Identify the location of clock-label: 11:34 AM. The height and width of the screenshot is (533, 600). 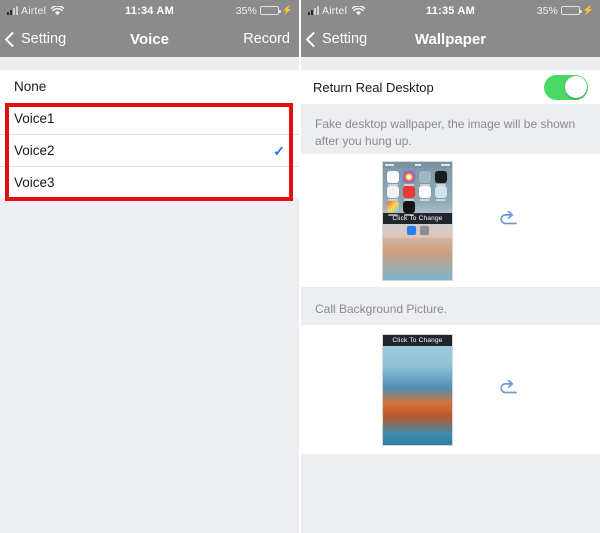
(149, 10).